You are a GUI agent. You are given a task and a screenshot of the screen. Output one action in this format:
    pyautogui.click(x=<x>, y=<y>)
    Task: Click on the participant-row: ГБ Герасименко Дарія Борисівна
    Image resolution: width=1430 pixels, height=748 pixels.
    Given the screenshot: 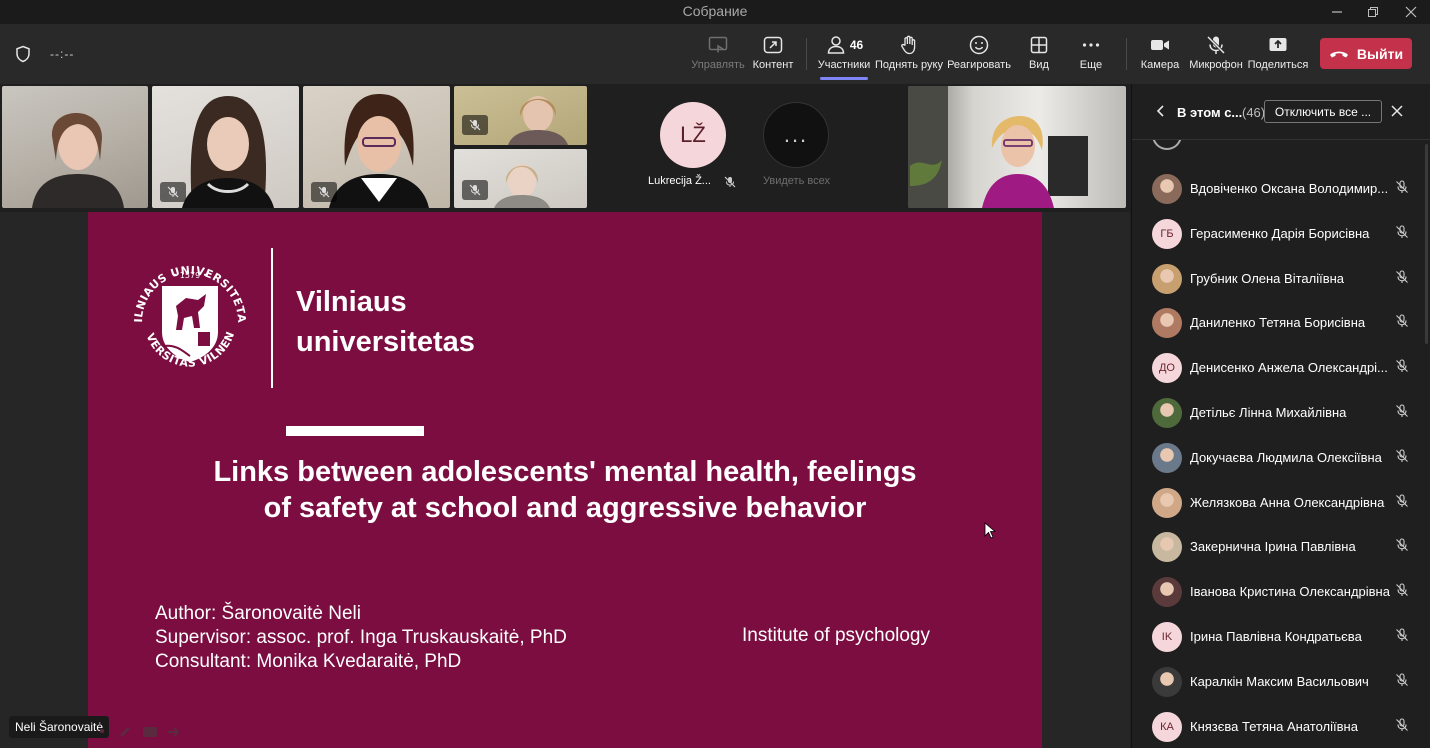 What is the action you would take?
    pyautogui.click(x=1281, y=231)
    